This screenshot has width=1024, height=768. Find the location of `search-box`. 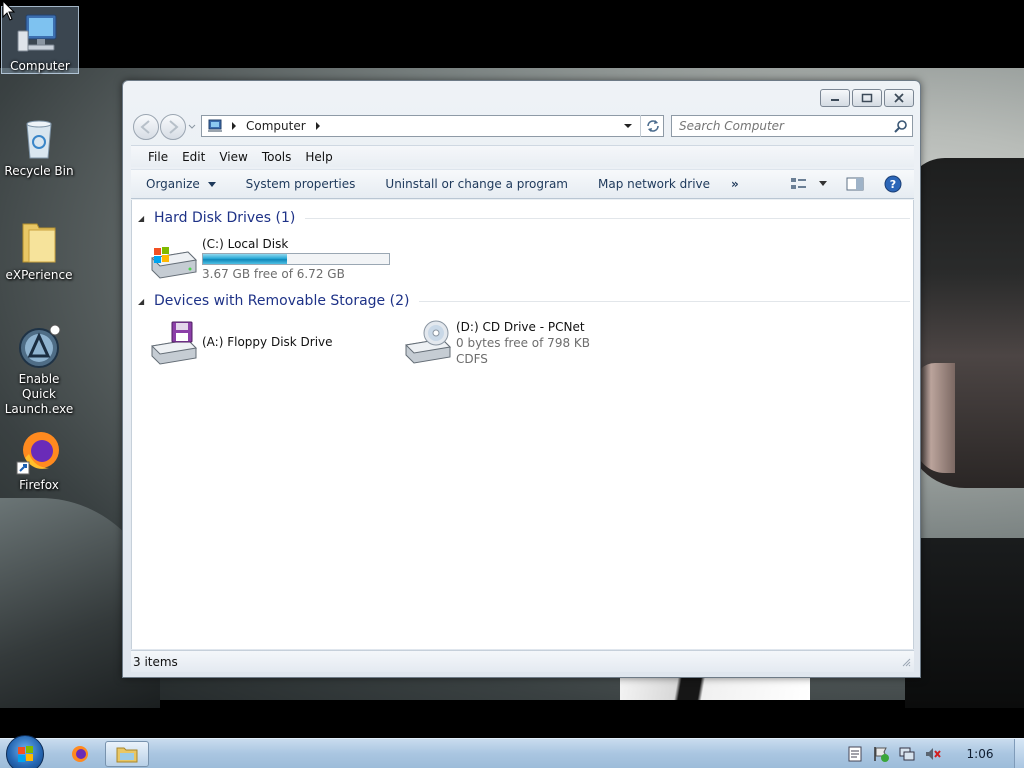

search-box is located at coordinates (792, 126).